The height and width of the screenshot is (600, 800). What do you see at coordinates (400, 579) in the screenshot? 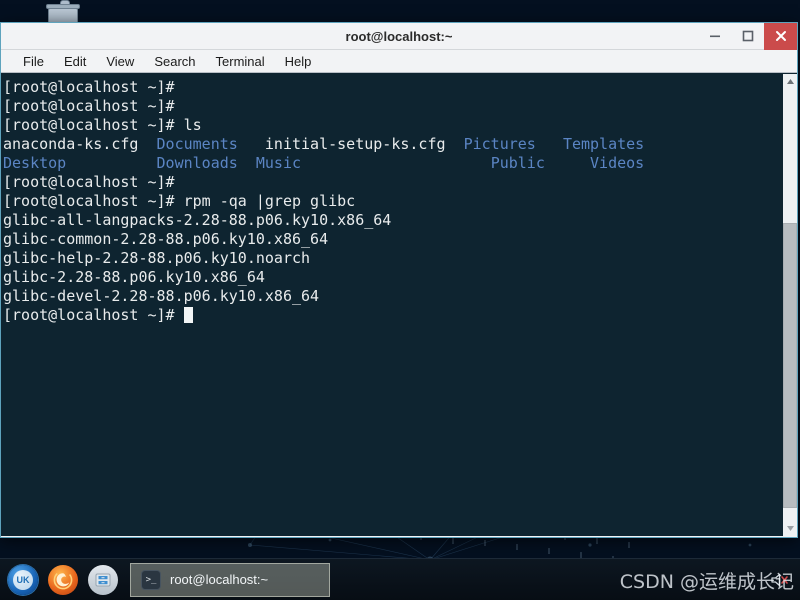
I see `taskbar: UK >_ root@localhost:~ CSDN @运维成长记` at bounding box center [400, 579].